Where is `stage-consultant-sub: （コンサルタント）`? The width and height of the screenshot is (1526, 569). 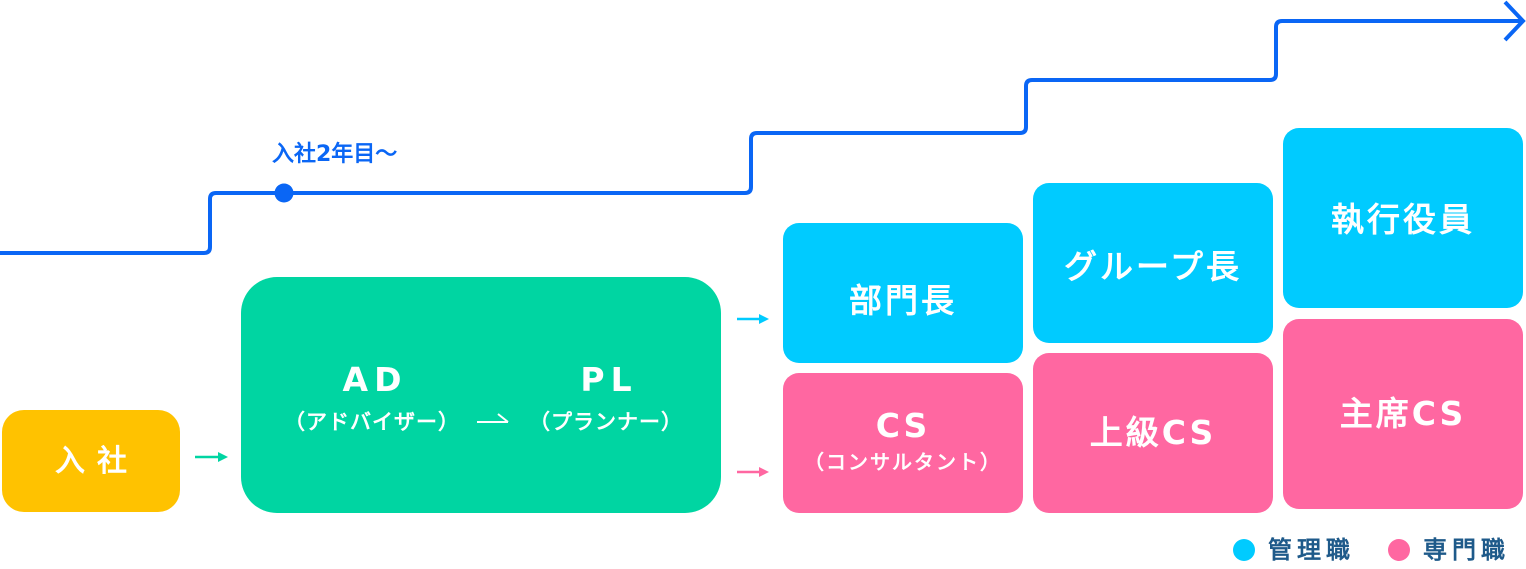
stage-consultant-sub: （コンサルタント） is located at coordinates (903, 462).